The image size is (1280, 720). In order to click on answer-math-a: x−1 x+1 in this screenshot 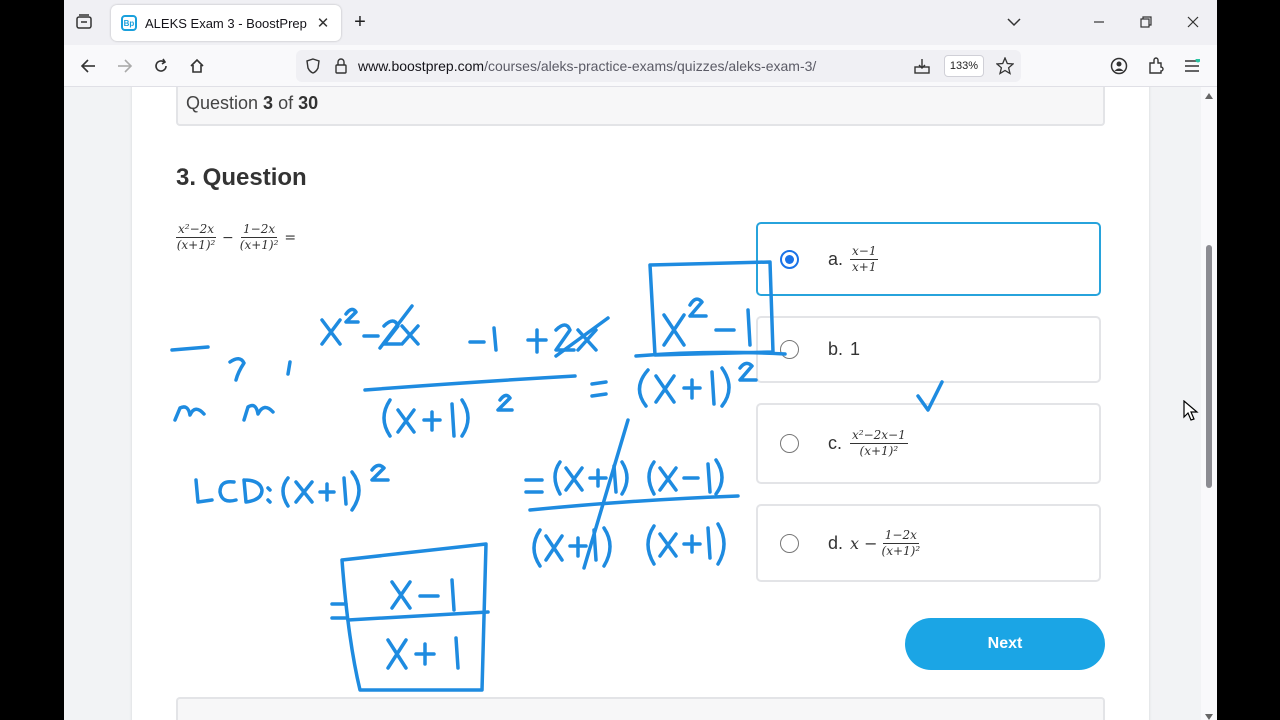, I will do `click(864, 259)`.